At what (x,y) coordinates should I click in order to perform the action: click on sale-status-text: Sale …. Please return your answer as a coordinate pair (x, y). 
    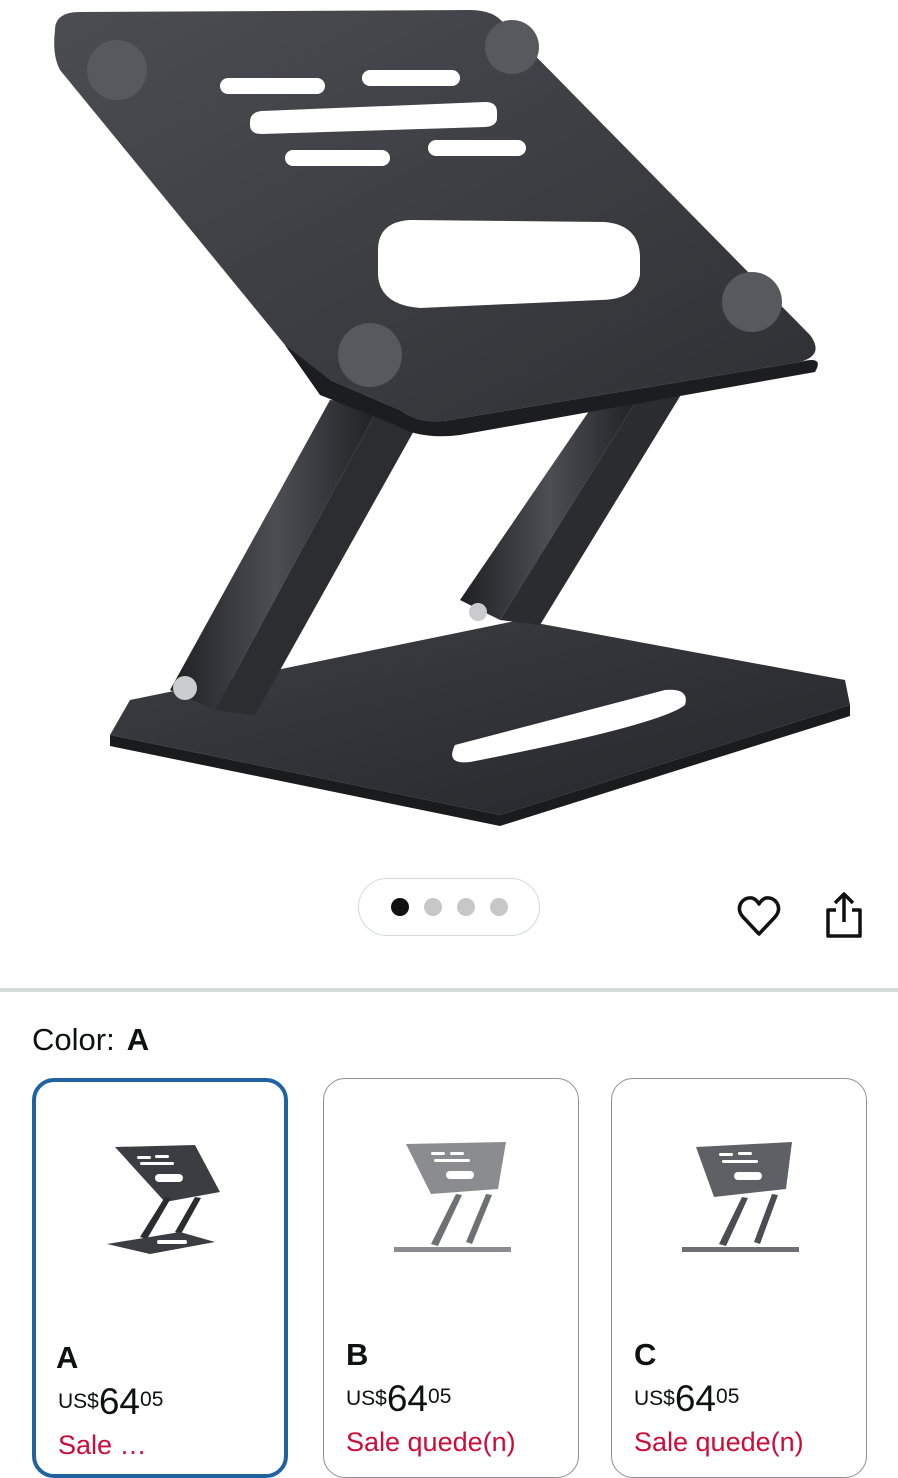
    Looking at the image, I should click on (102, 1445).